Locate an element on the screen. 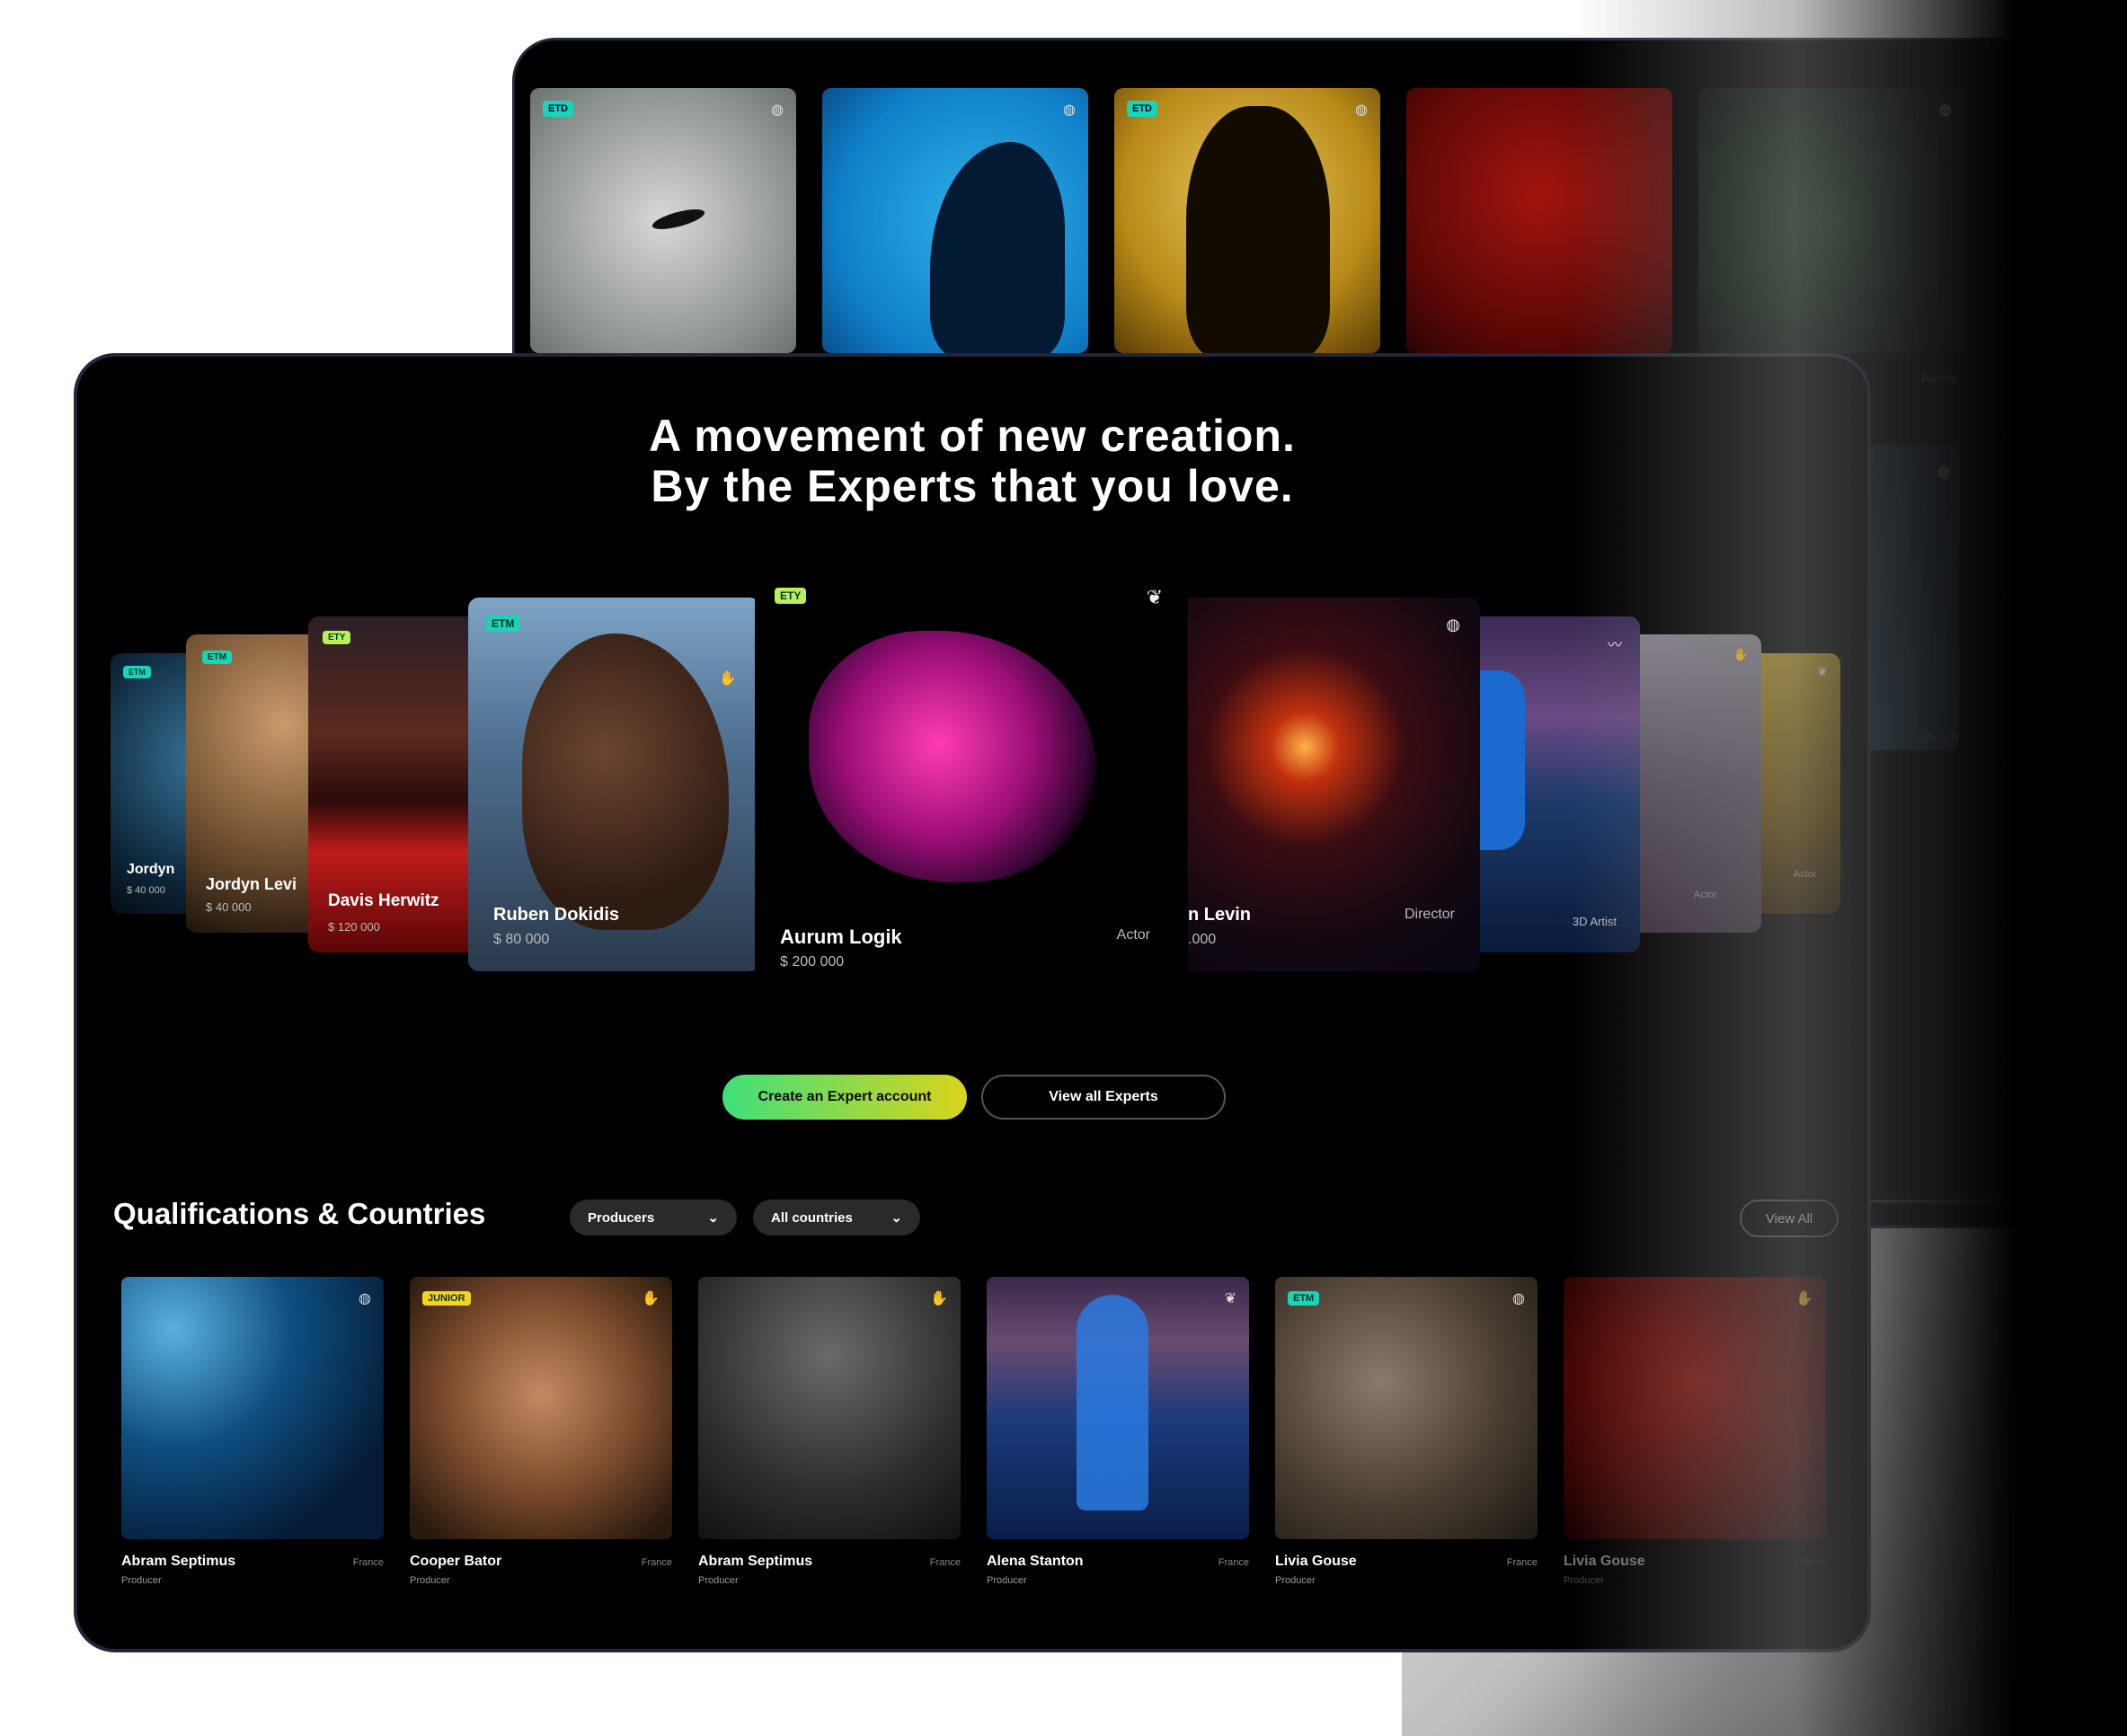 Image resolution: width=2127 pixels, height=1736 pixels. portrait-shape is located at coordinates (625, 781).